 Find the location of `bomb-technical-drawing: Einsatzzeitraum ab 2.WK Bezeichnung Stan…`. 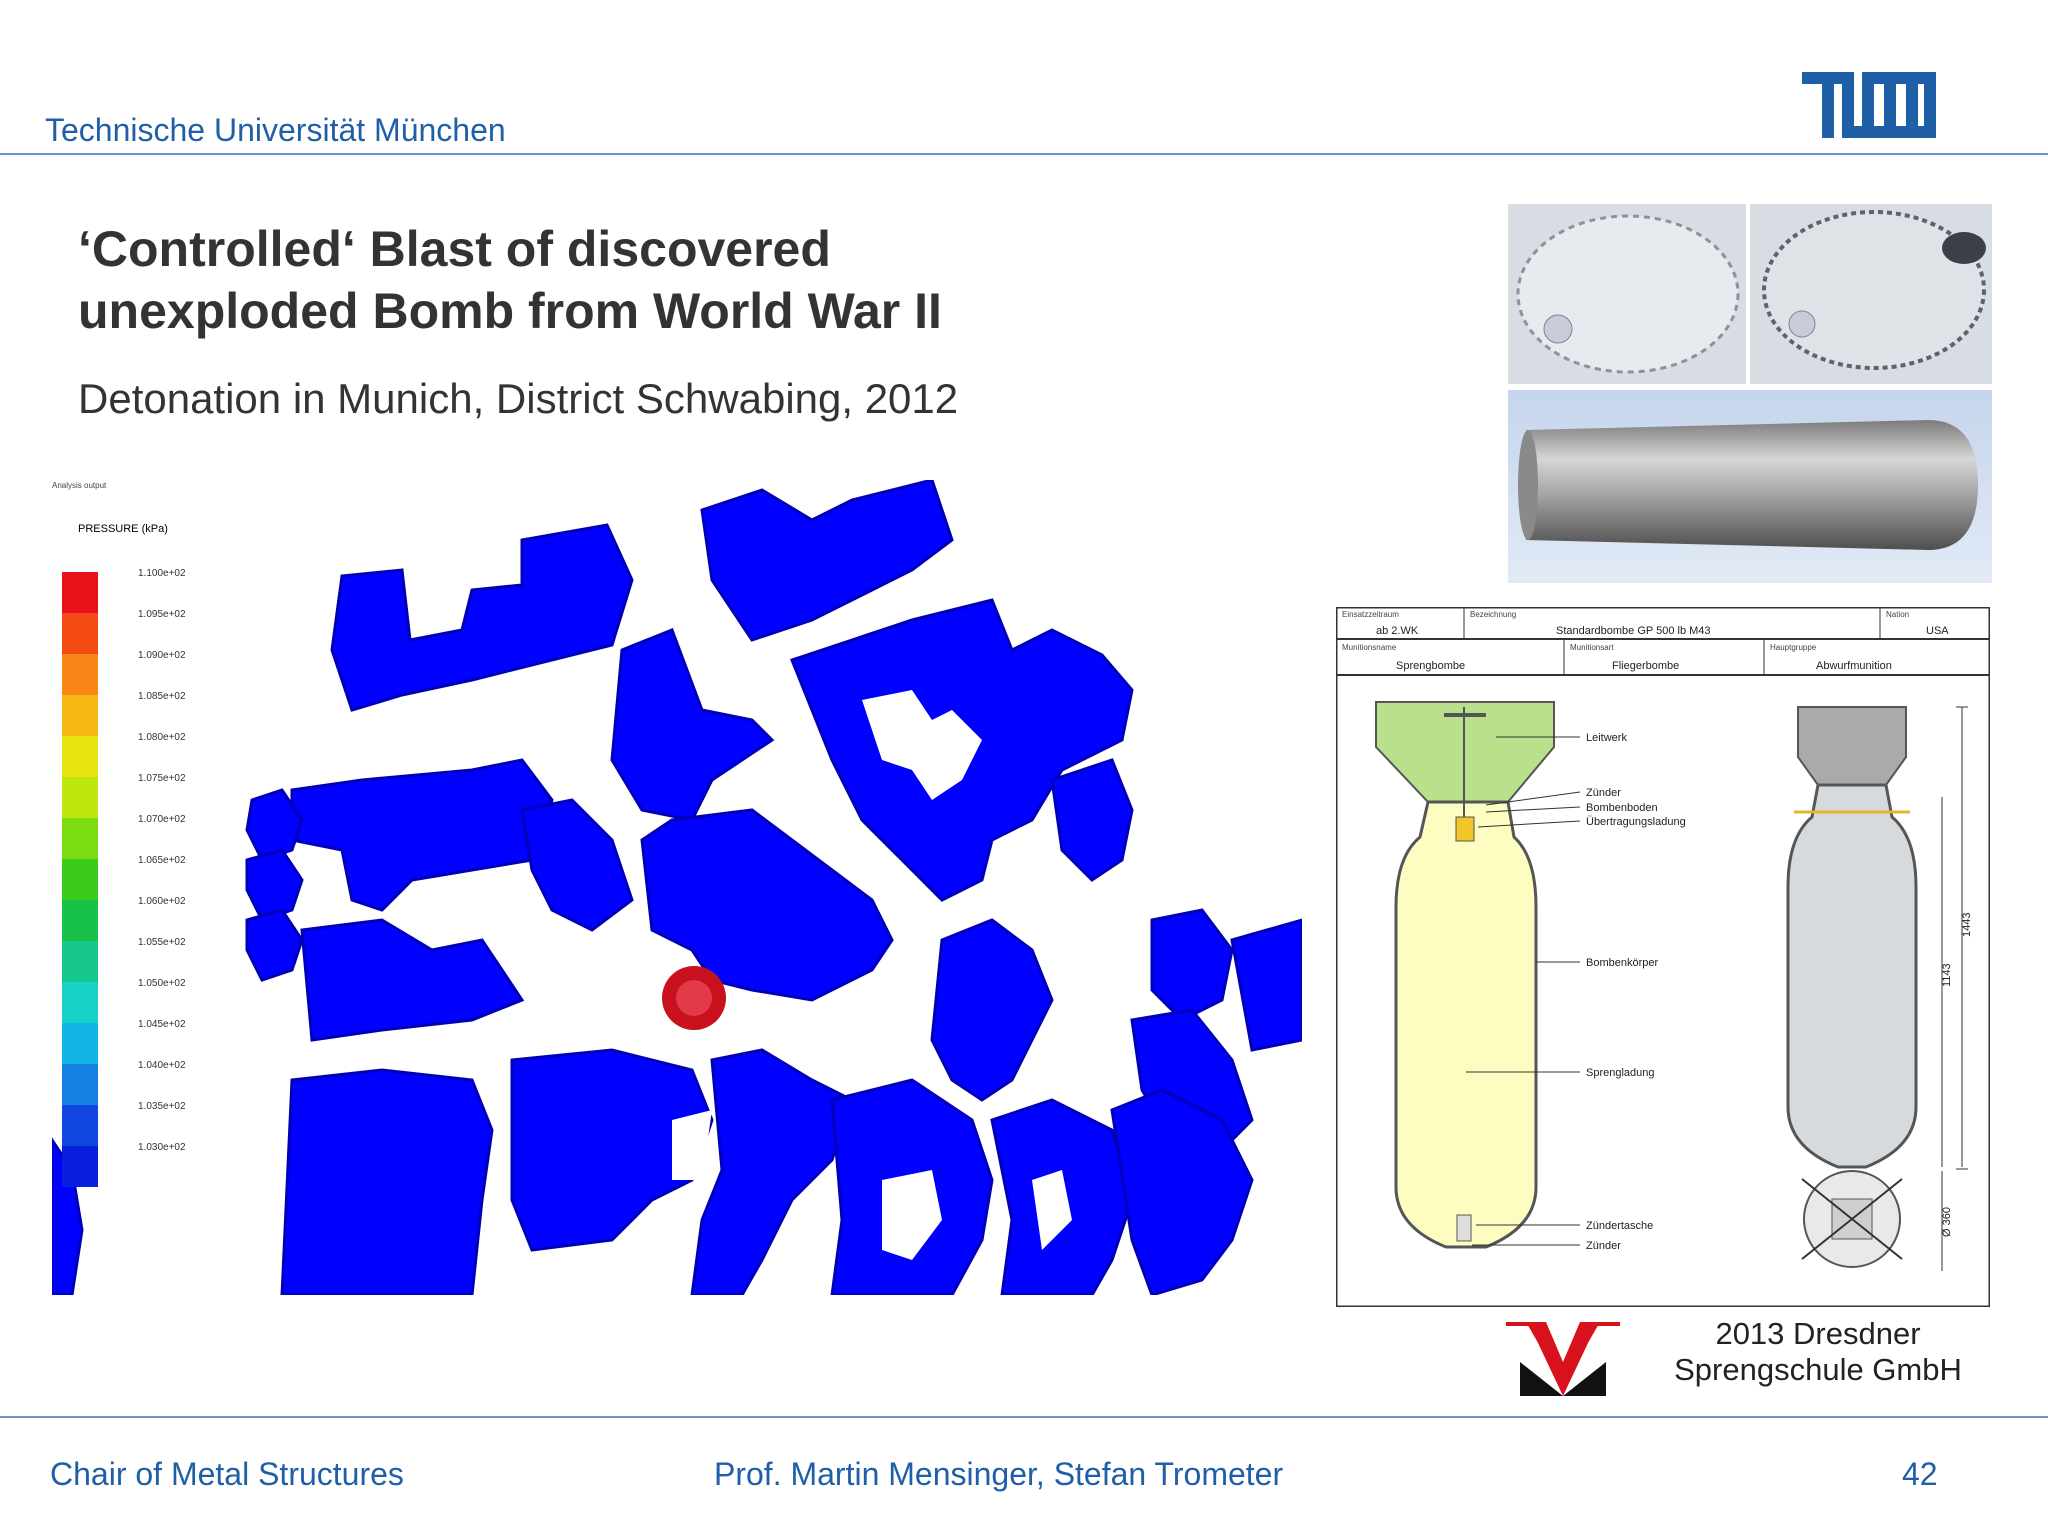

bomb-technical-drawing: Einsatzzeitraum ab 2.WK Bezeichnung Stan… is located at coordinates (1663, 957).